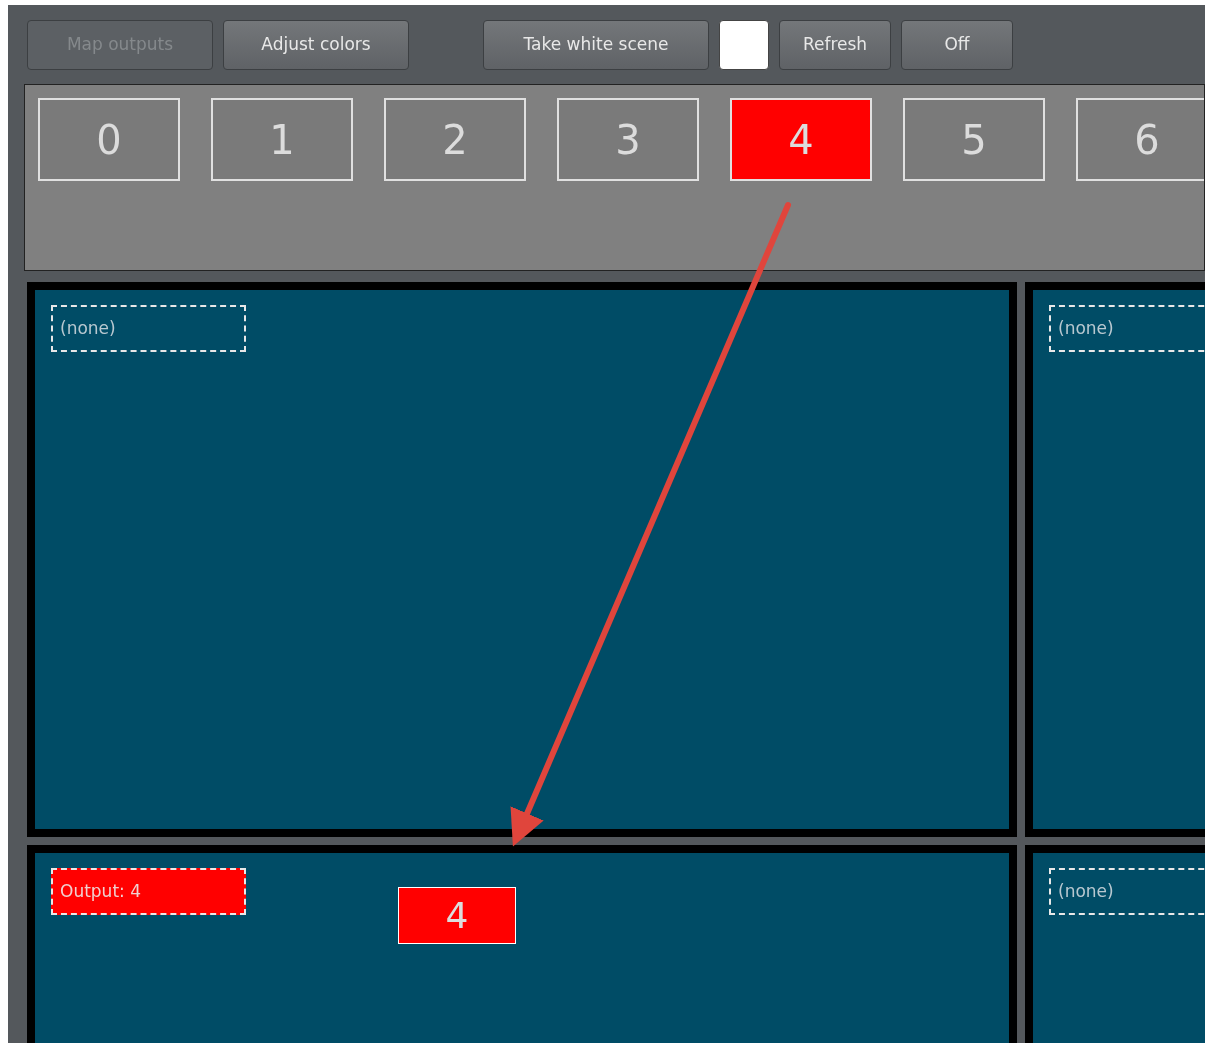 The height and width of the screenshot is (1043, 1205). What do you see at coordinates (1140, 139) in the screenshot?
I see `output-tile: 6` at bounding box center [1140, 139].